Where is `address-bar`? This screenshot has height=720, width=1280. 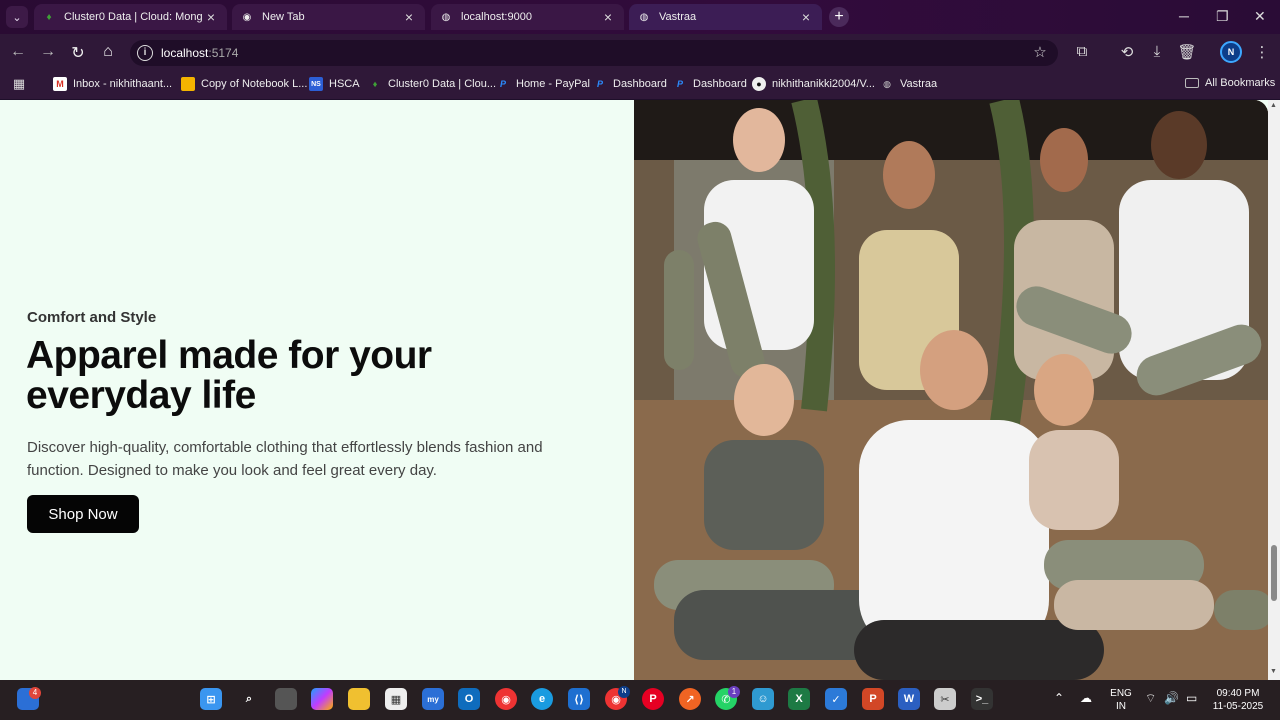
address-bar is located at coordinates (594, 53).